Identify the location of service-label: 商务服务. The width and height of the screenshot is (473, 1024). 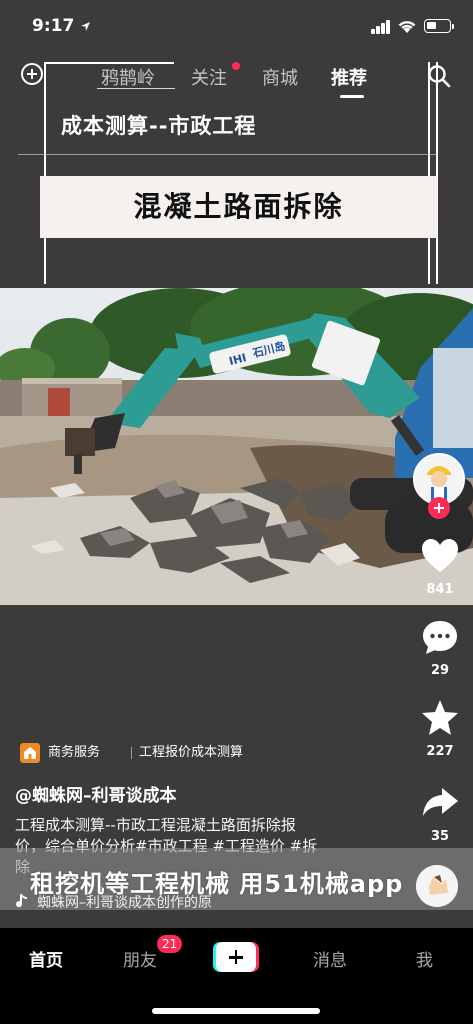
(74, 752).